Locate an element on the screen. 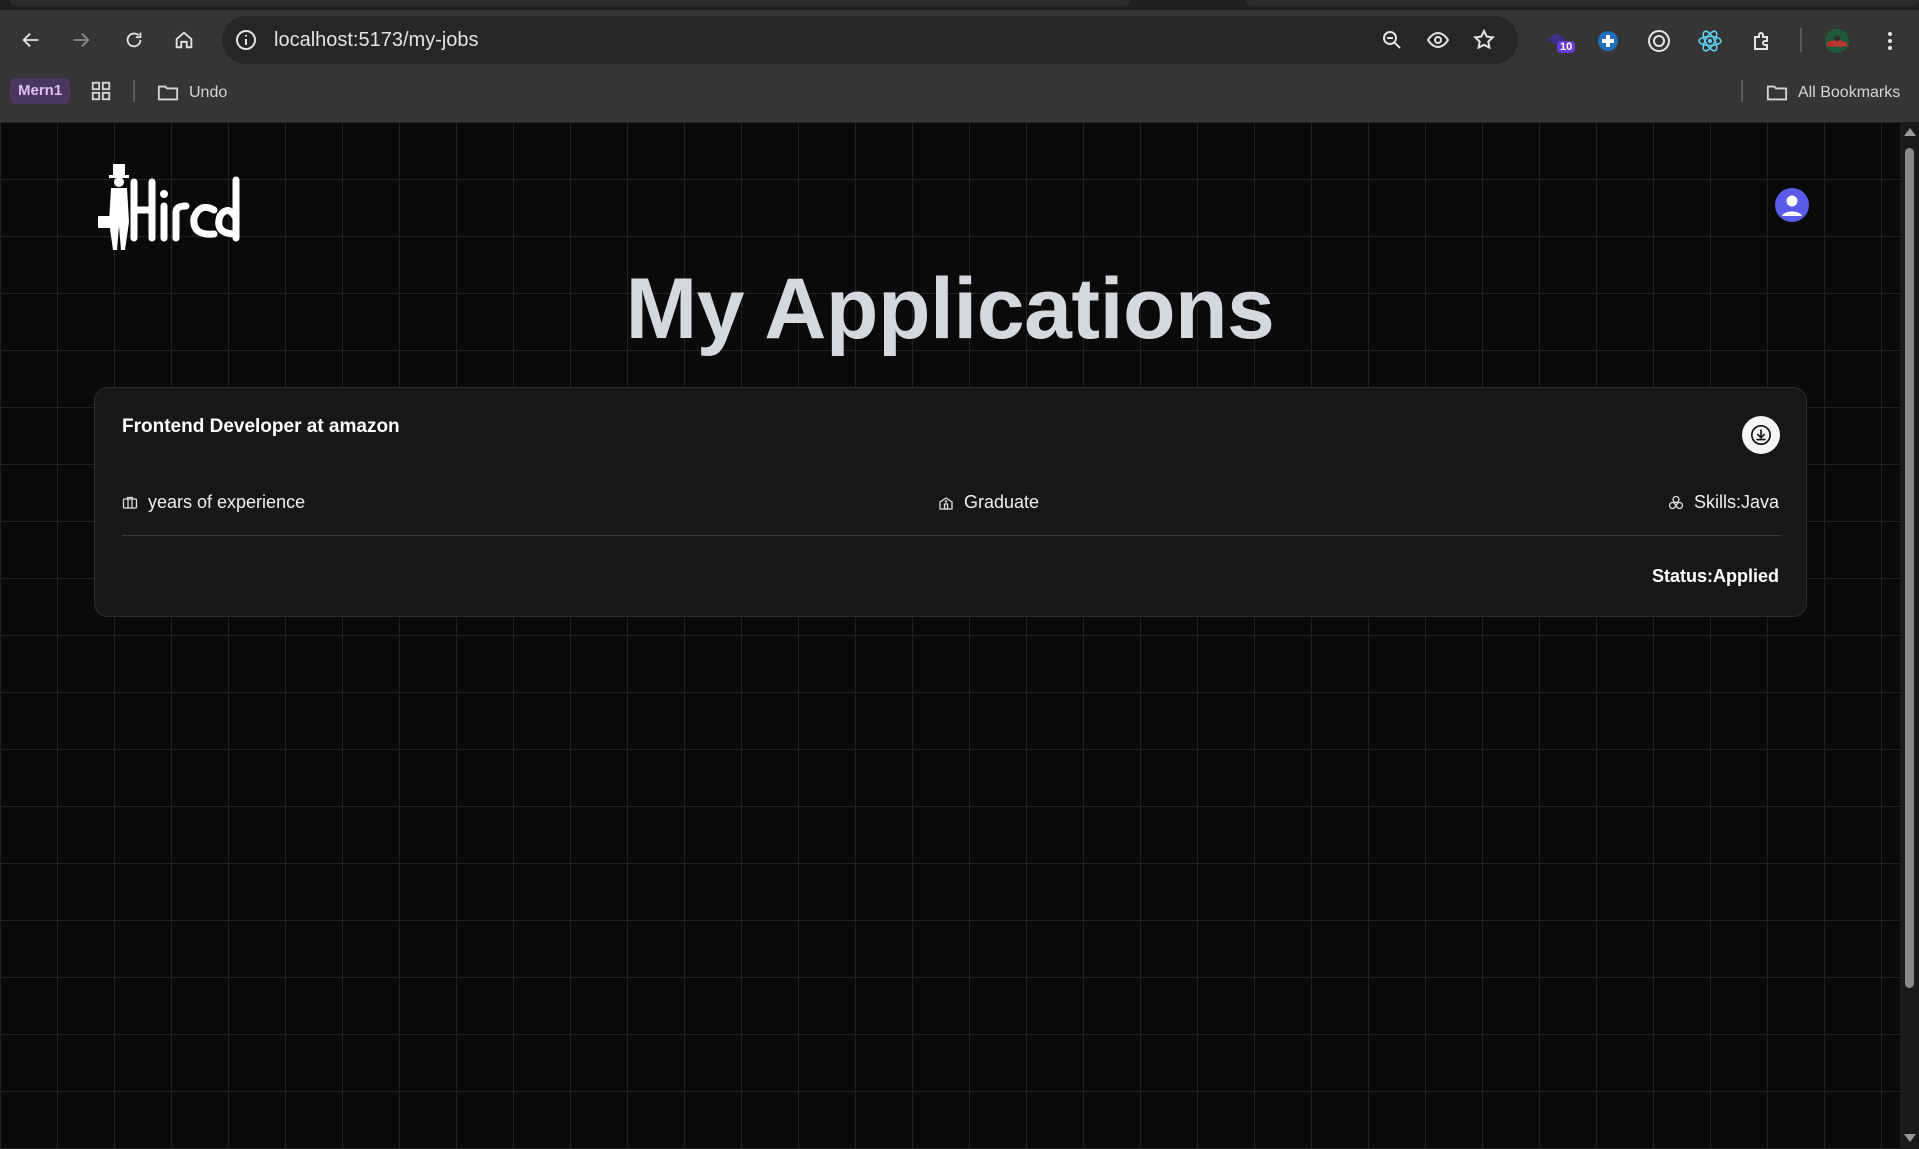  toolbar-divider is located at coordinates (1801, 40).